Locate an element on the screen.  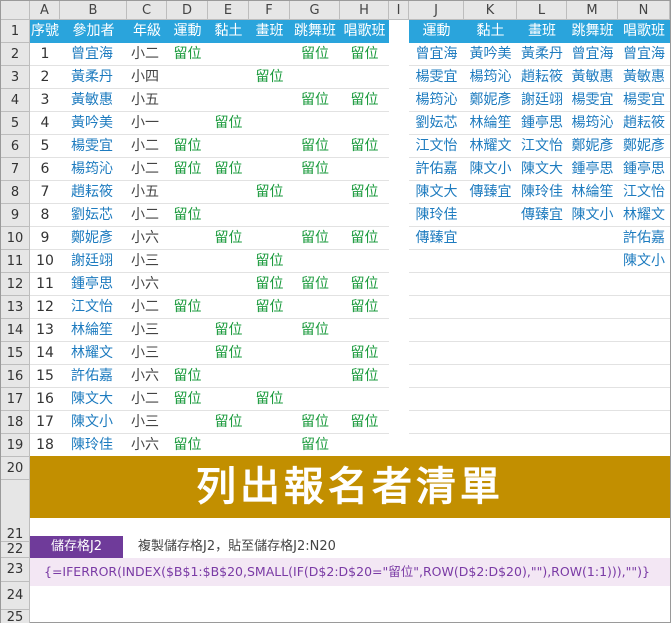
list-m-name: 鍾亭思 is located at coordinates (592, 169).